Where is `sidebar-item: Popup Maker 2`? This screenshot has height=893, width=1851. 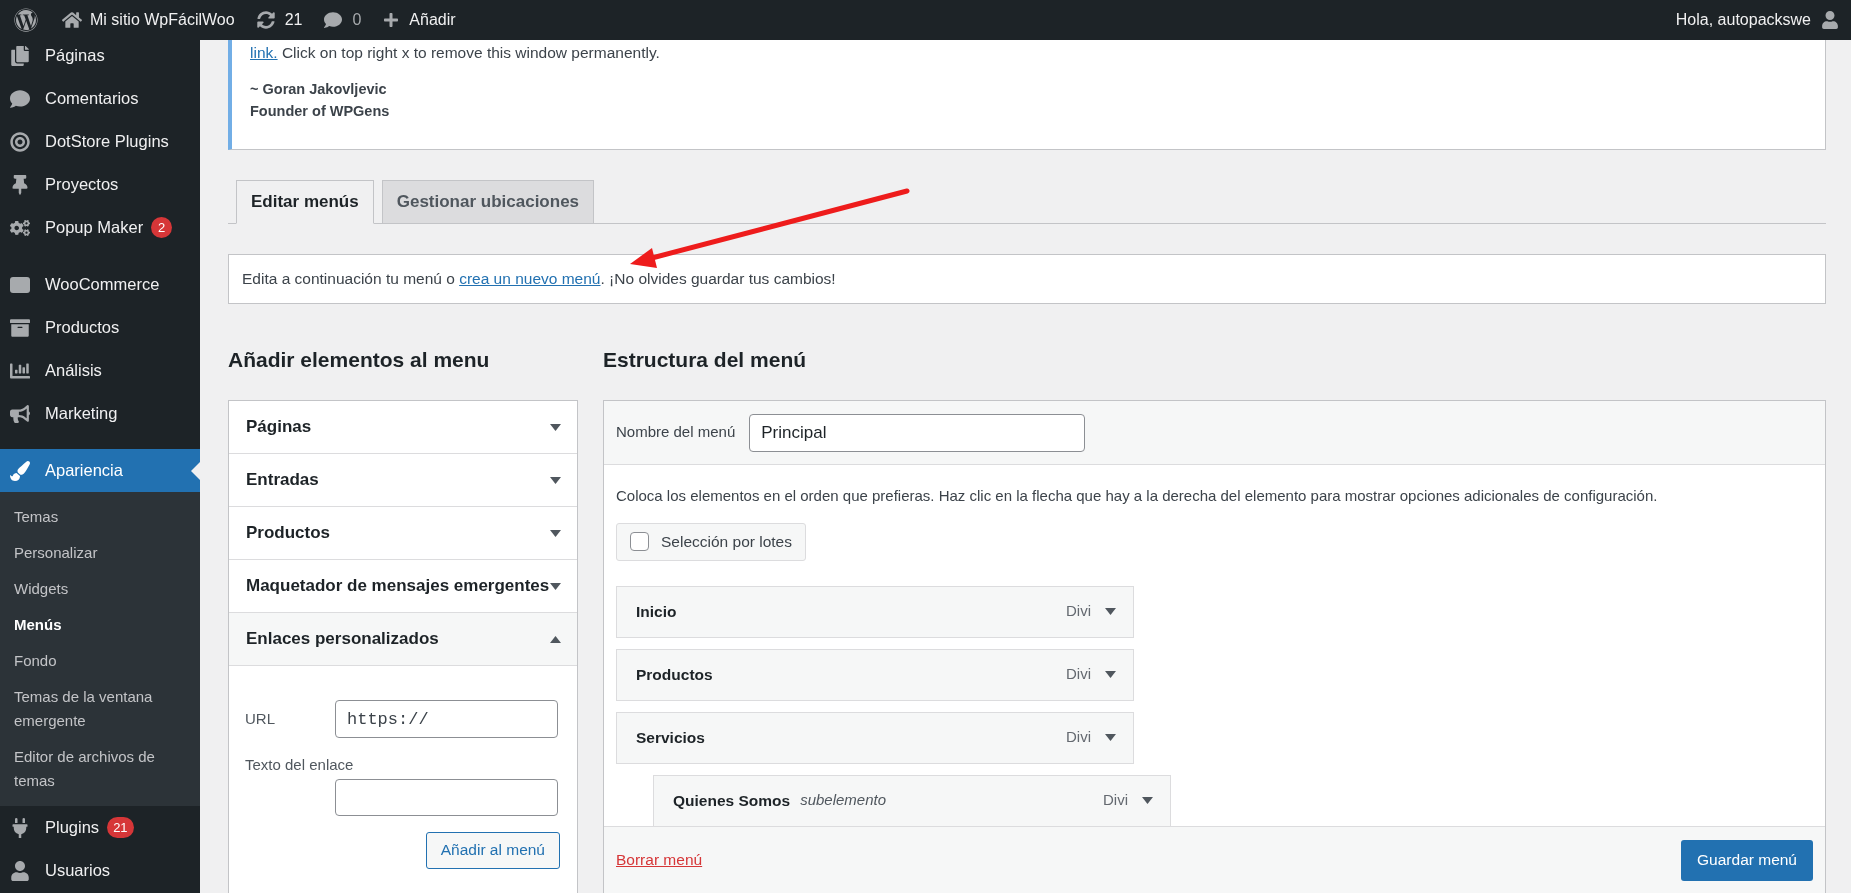 sidebar-item: Popup Maker 2 is located at coordinates (100, 227).